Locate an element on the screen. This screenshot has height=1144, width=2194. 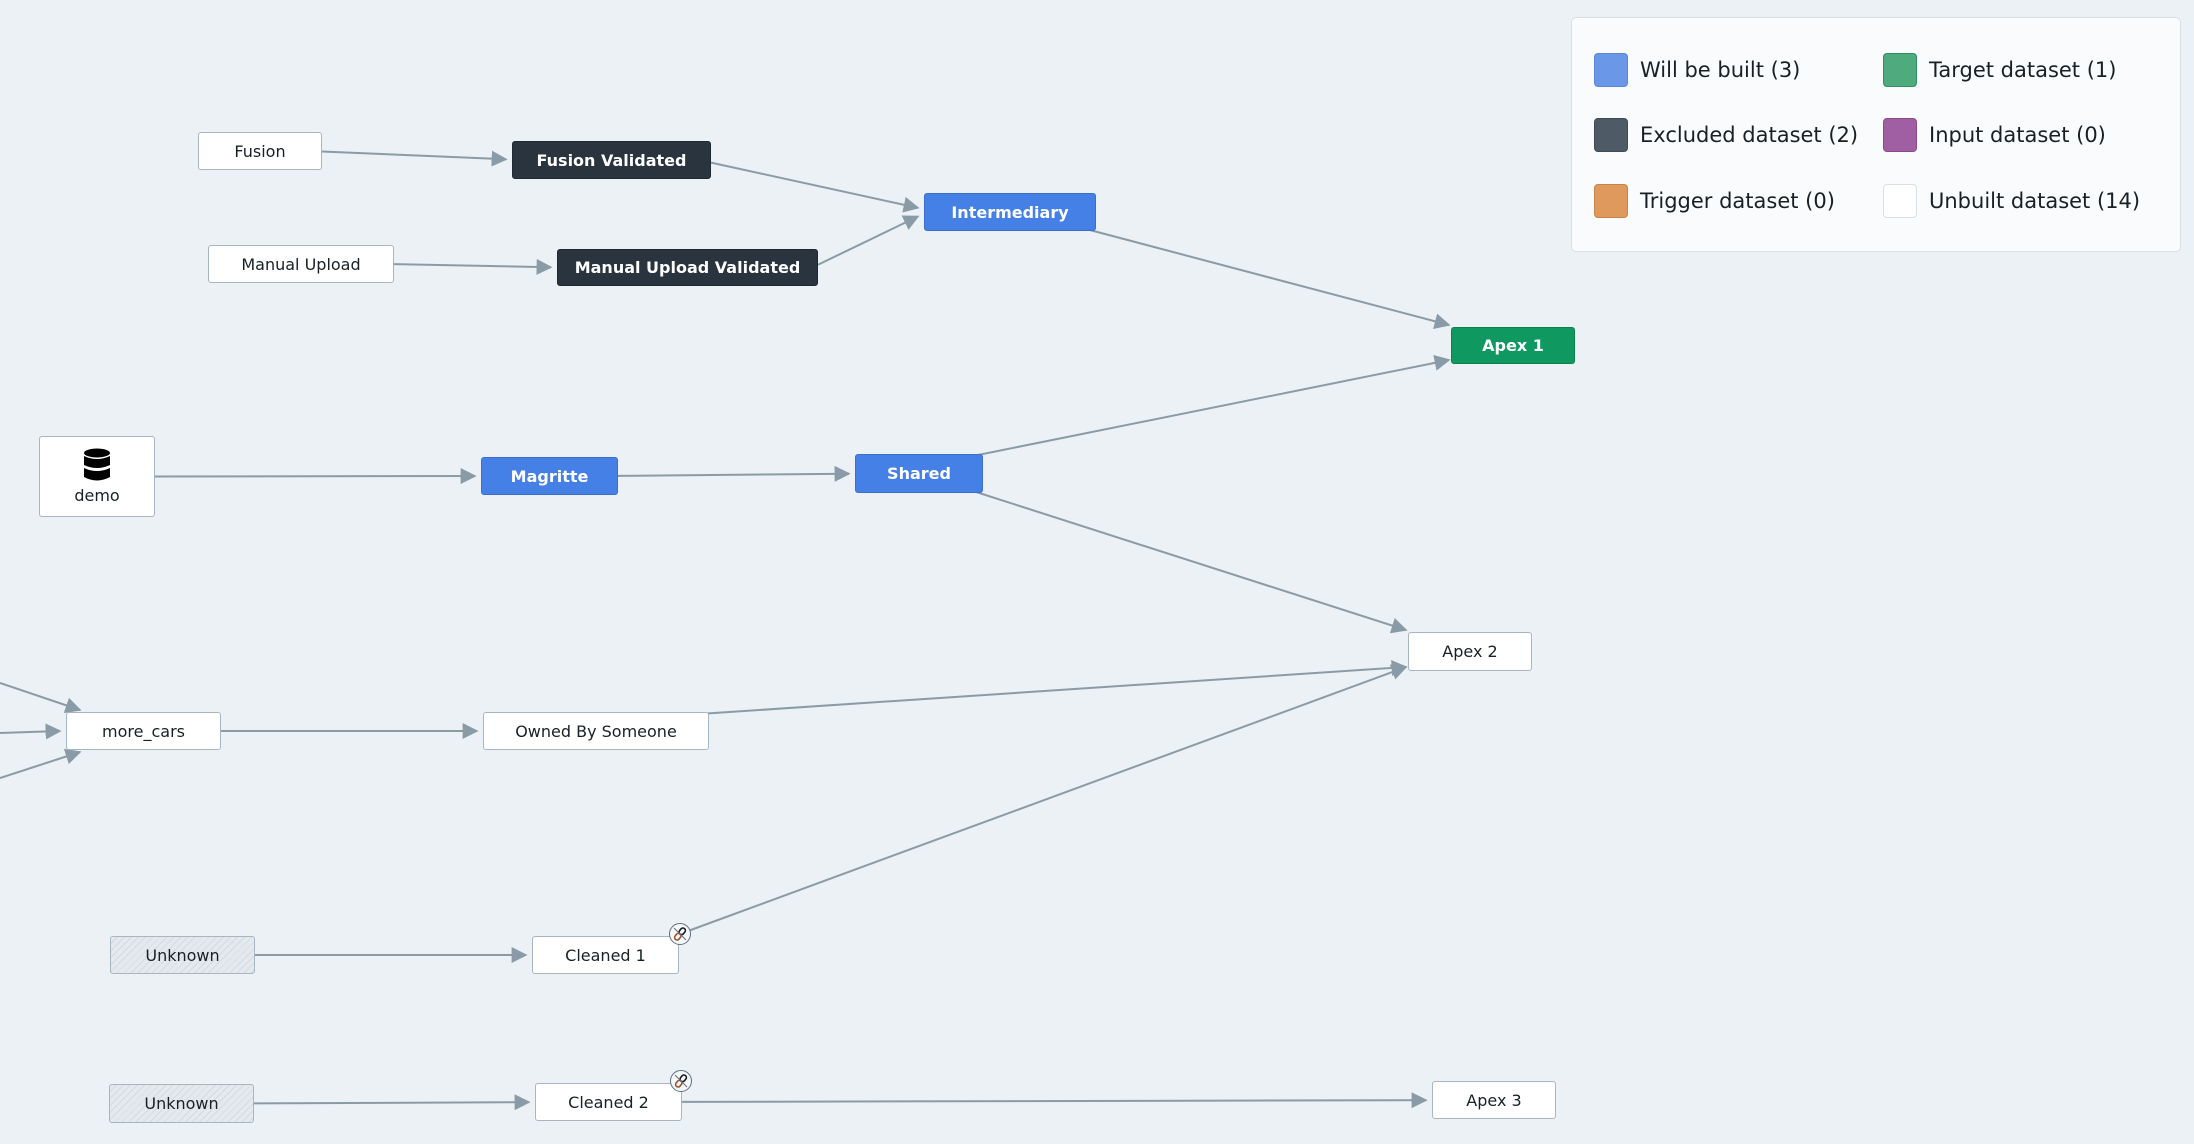
node-cleaned-1: Cleaned 1 is located at coordinates (605, 955).